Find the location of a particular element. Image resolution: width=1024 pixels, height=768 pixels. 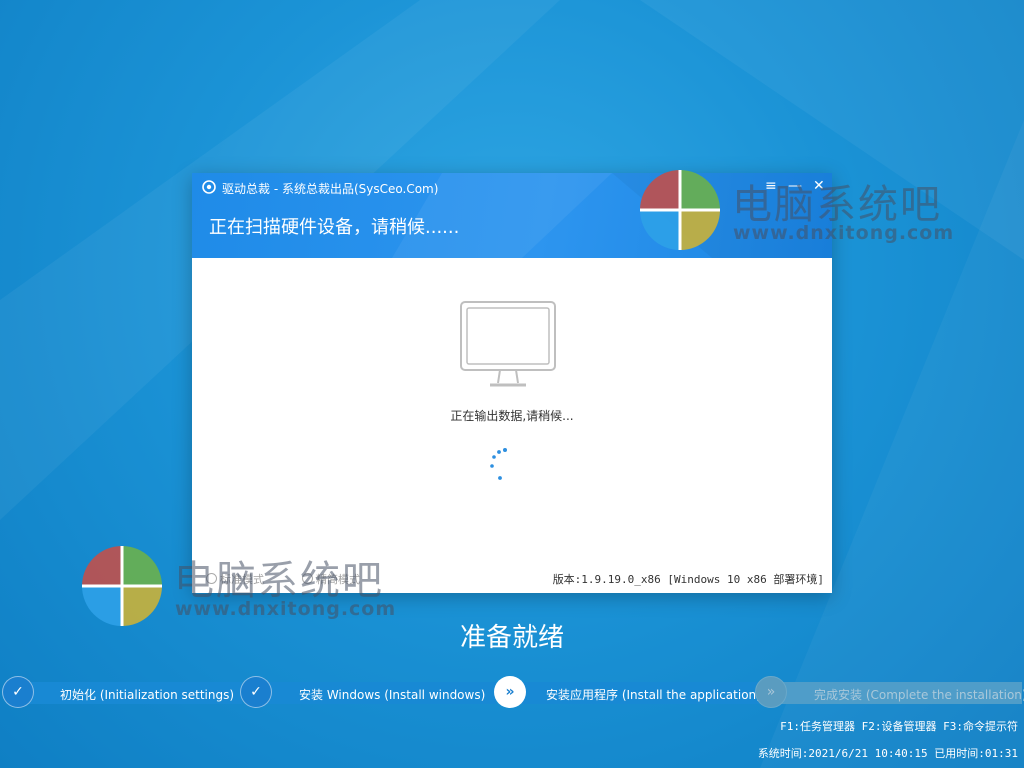

system-time: 系统时间:2021/6/21 10:40:15 已用时间:01:31 is located at coordinates (887, 753).